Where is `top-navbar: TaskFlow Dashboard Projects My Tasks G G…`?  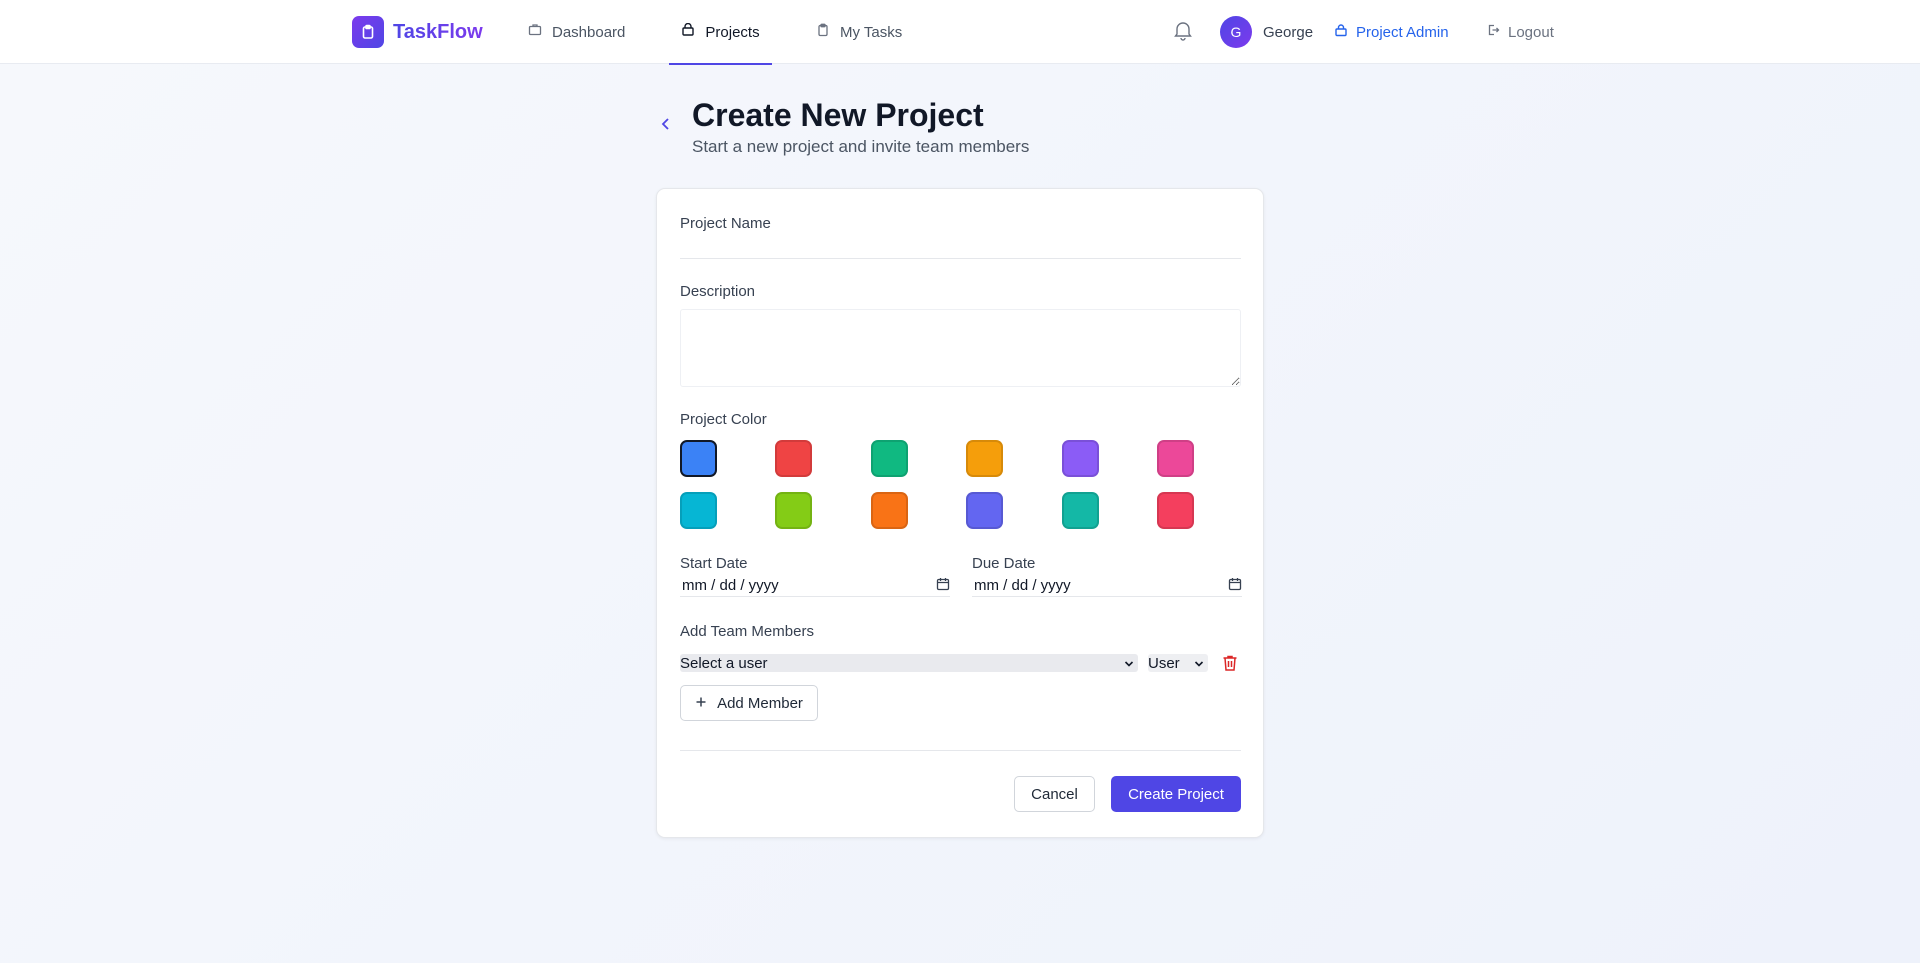 top-navbar: TaskFlow Dashboard Projects My Tasks G G… is located at coordinates (960, 32).